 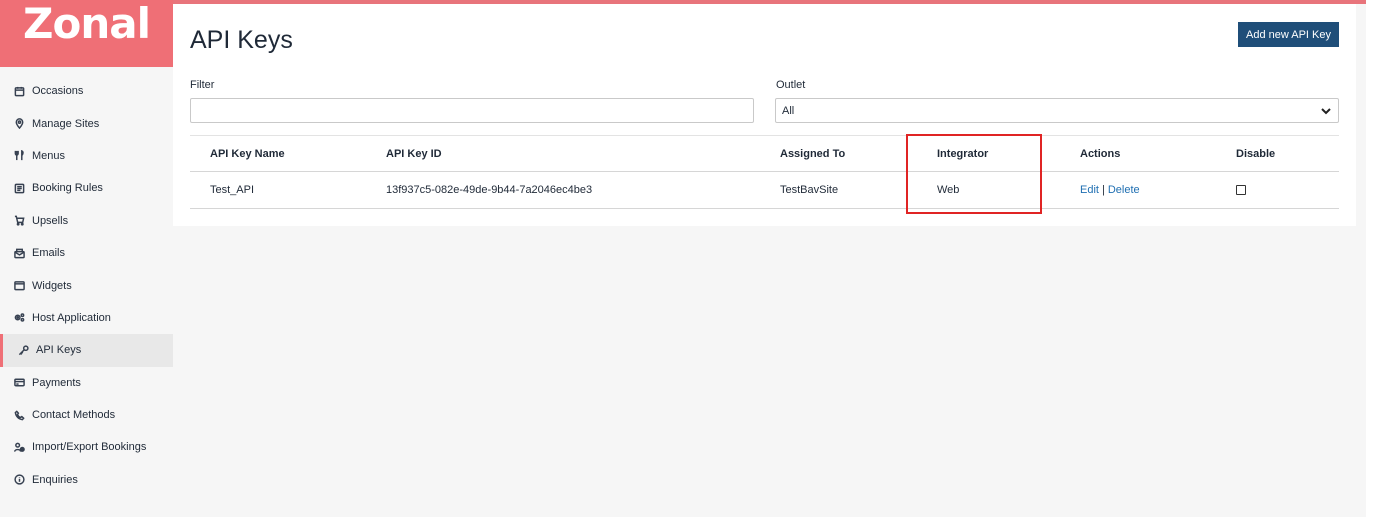 I want to click on outlet-selected-value: All, so click(x=788, y=110).